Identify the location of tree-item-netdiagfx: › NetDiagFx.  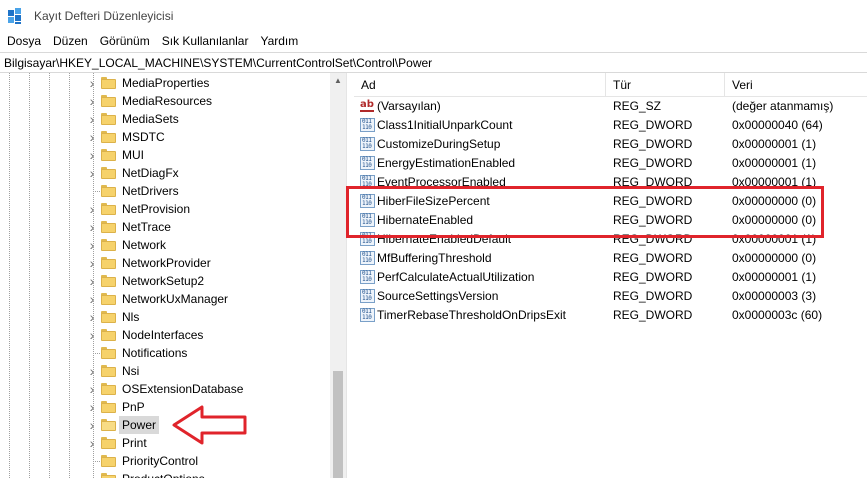
(165, 173).